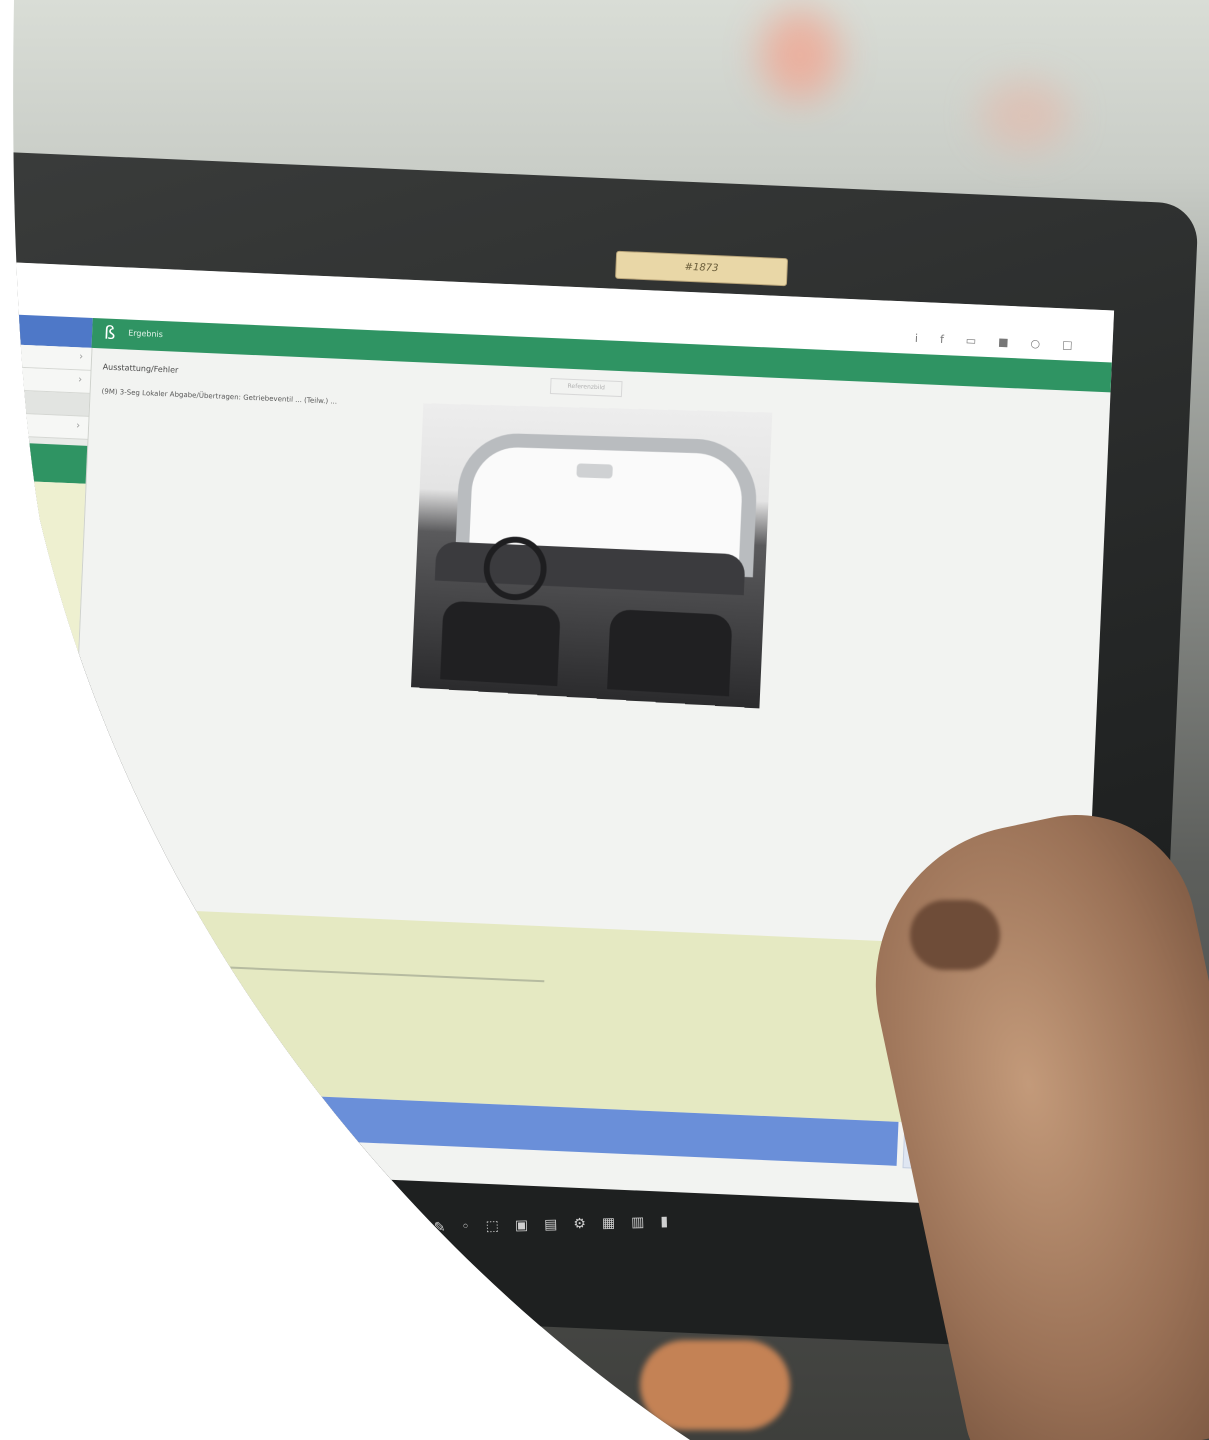  I want to click on side-panel: › › ›, so click(46, 666).